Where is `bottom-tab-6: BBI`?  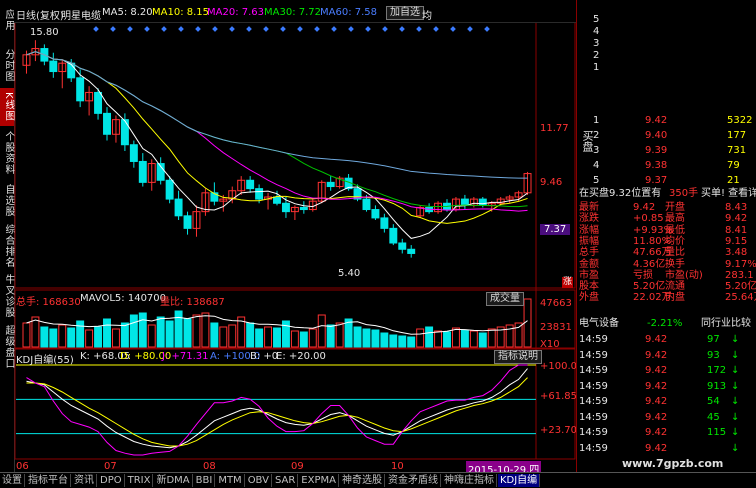 bottom-tab-6: BBI is located at coordinates (205, 480).